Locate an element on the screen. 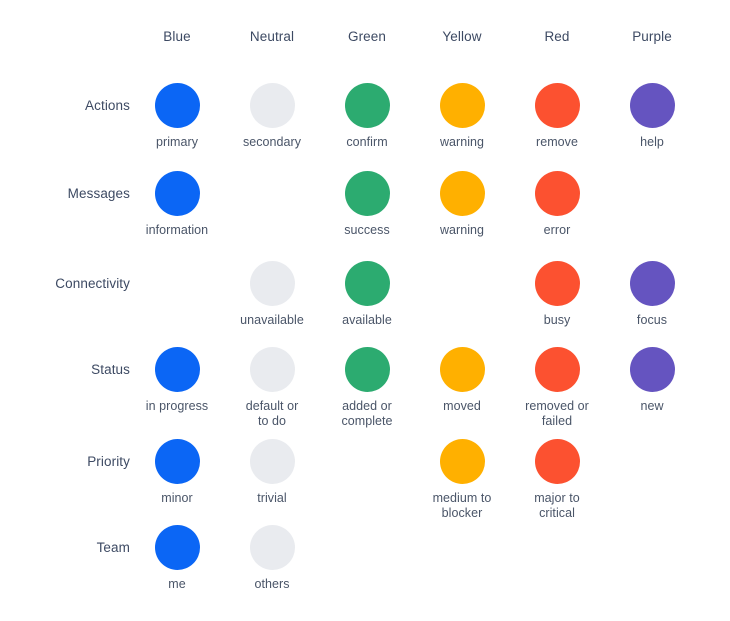  cell-actions-purple: help is located at coordinates (652, 116).